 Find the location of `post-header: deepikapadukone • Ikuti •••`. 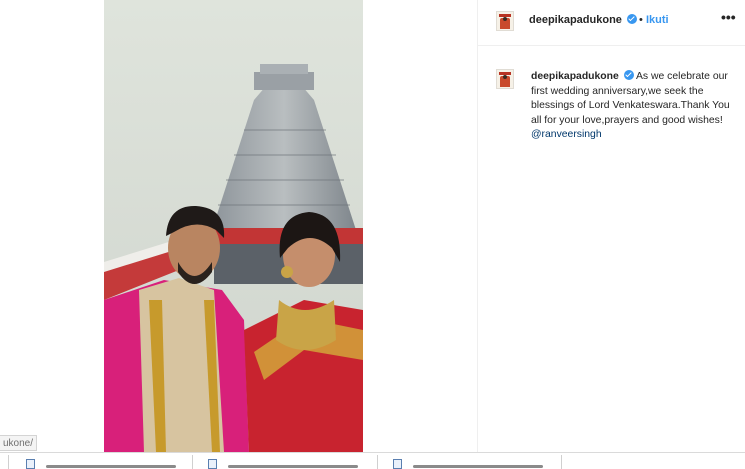

post-header: deepikapadukone • Ikuti ••• is located at coordinates (611, 23).